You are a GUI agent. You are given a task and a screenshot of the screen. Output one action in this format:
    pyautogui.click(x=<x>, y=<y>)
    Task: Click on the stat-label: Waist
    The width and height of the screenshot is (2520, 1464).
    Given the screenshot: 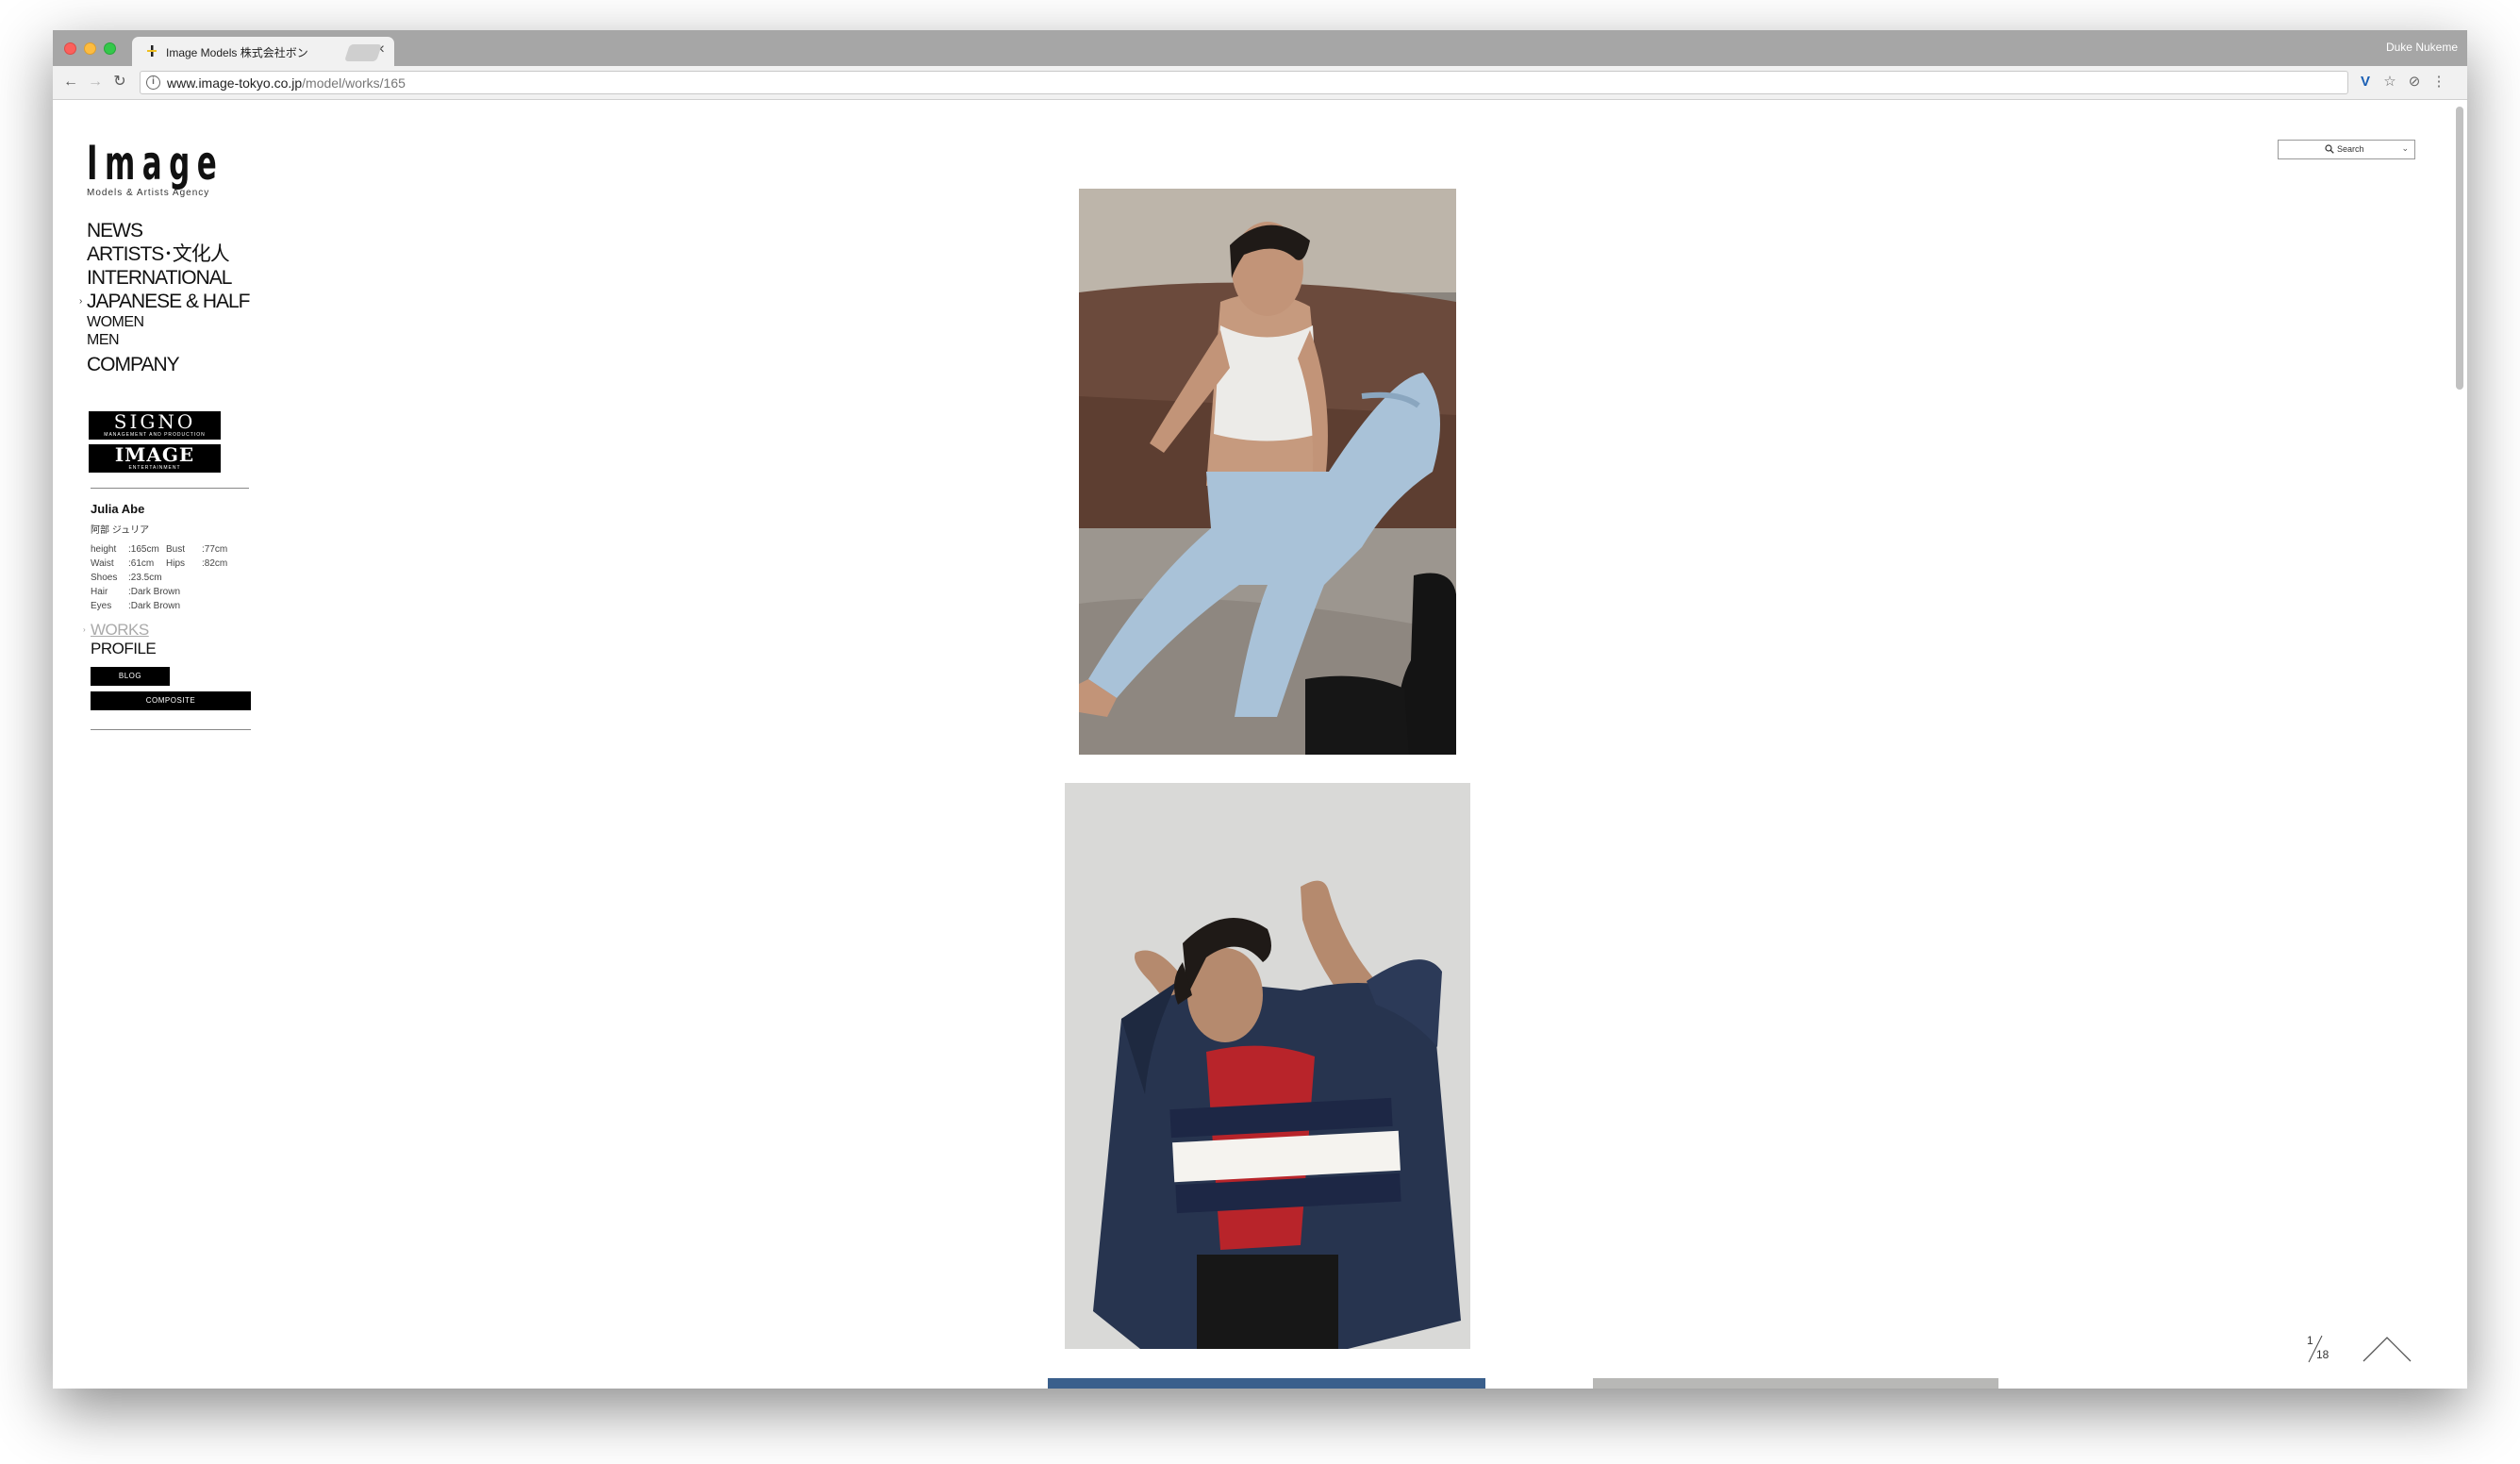 What is the action you would take?
    pyautogui.click(x=102, y=563)
    